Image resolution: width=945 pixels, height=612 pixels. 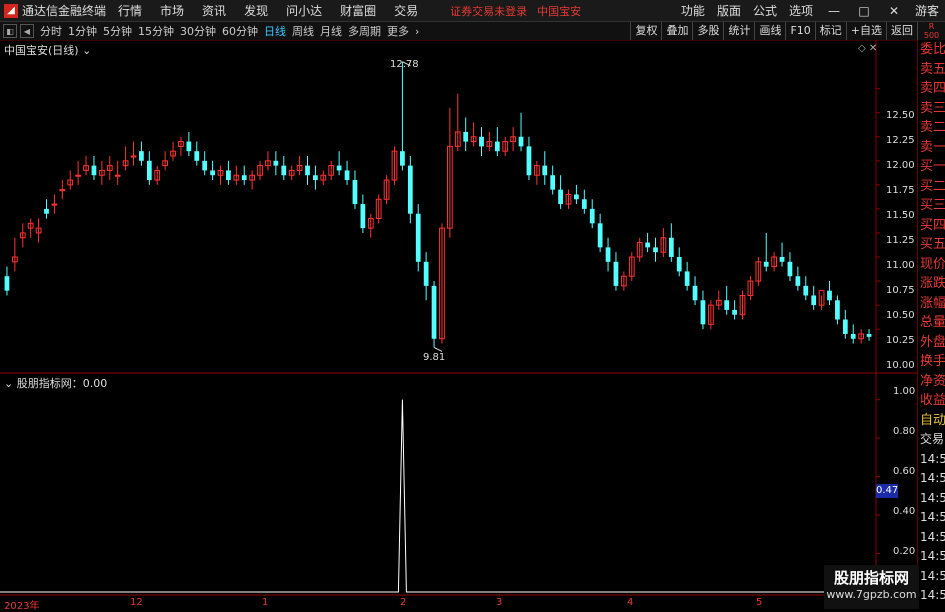 What do you see at coordinates (265, 602) in the screenshot?
I see `date-tick: 1` at bounding box center [265, 602].